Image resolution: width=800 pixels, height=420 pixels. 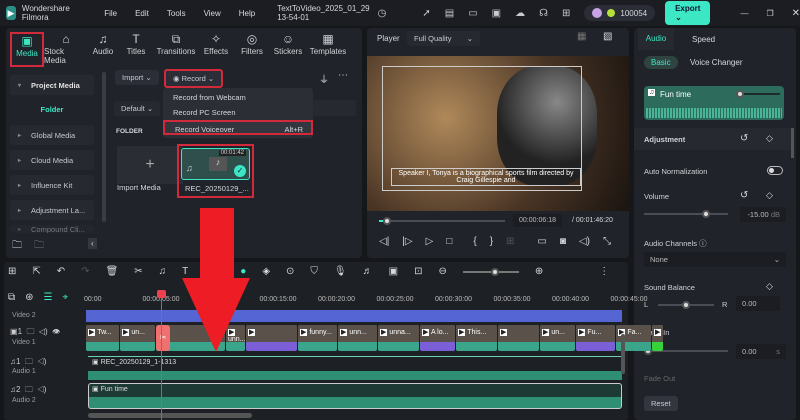 I want to click on arrow-shaft, so click(x=217, y=244).